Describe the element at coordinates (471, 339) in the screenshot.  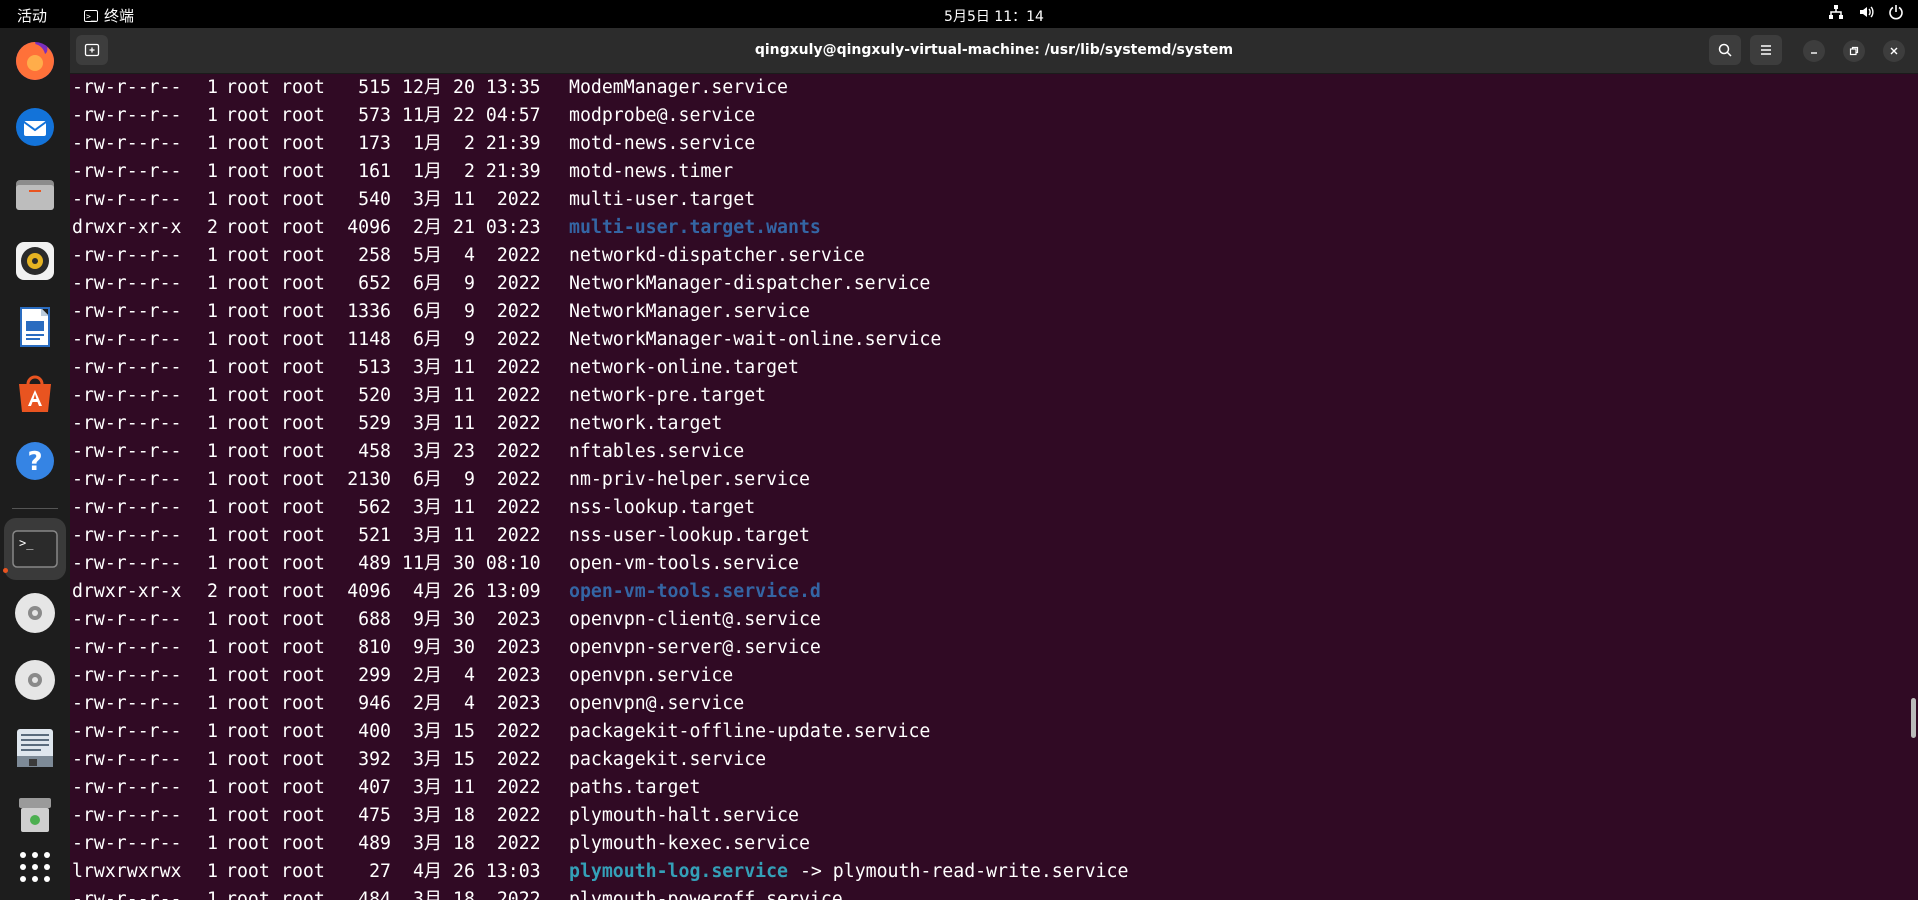
I see `line-date: 6月 9 2022` at that location.